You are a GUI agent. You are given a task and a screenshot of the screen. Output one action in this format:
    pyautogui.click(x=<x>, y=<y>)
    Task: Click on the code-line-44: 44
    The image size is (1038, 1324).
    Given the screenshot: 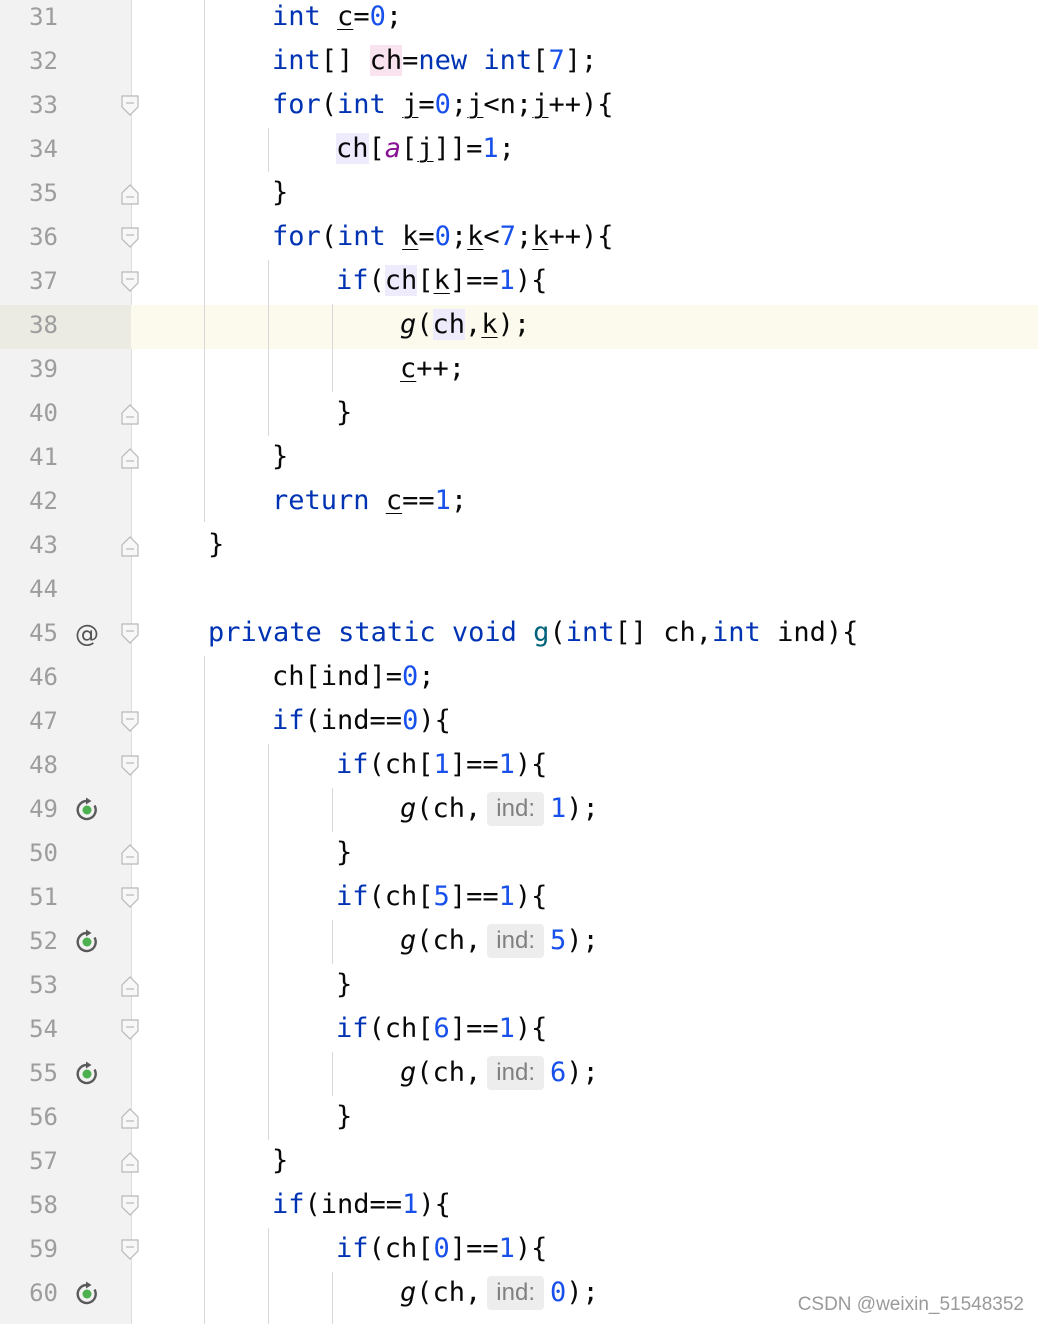 What is the action you would take?
    pyautogui.click(x=519, y=591)
    